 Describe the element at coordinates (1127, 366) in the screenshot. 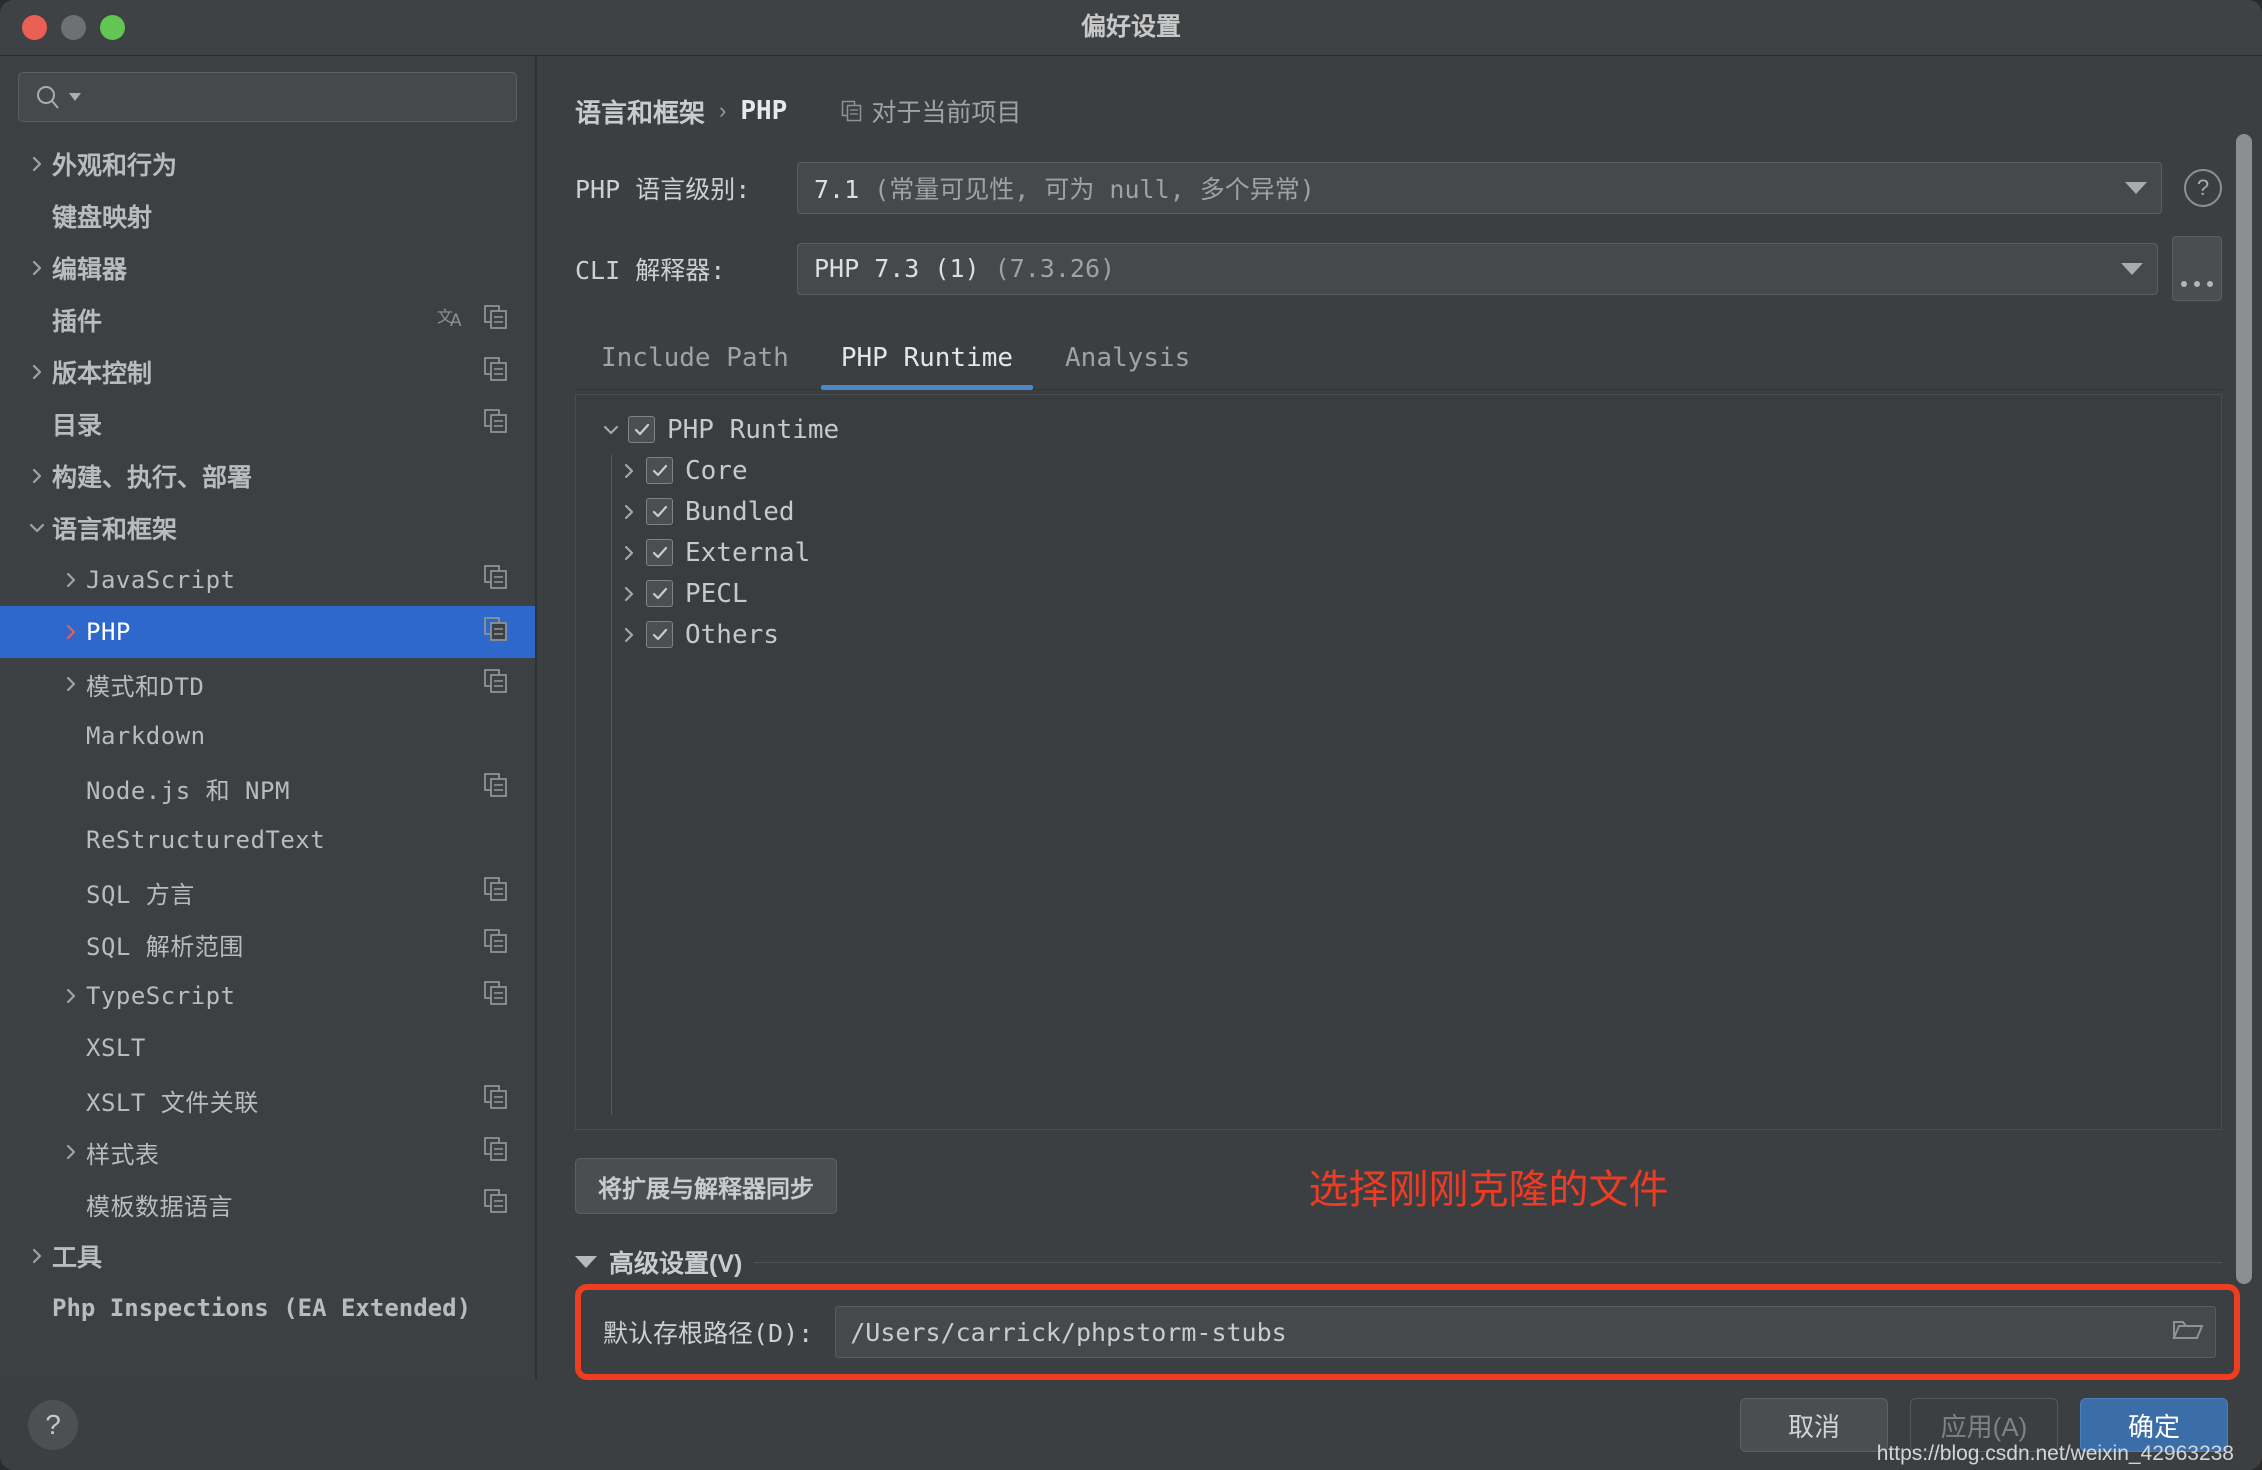

I see `tab-analysis: Analysis` at that location.